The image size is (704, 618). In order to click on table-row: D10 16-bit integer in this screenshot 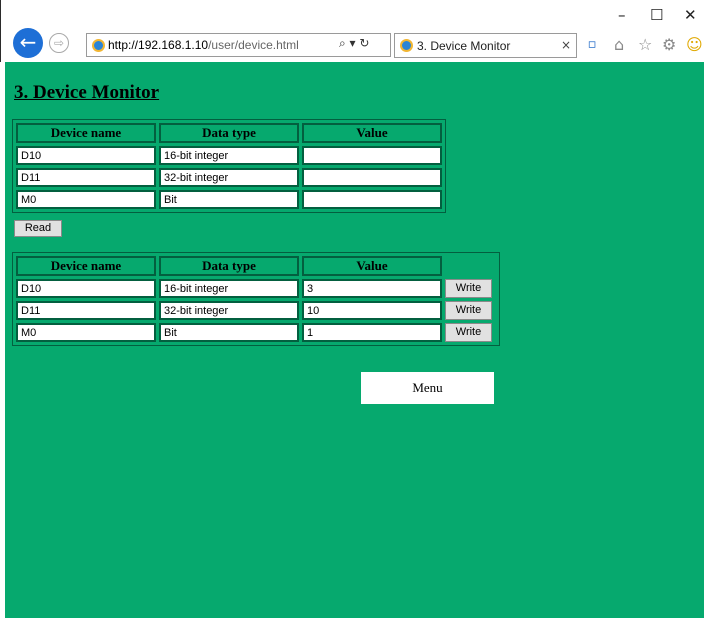, I will do `click(229, 155)`.